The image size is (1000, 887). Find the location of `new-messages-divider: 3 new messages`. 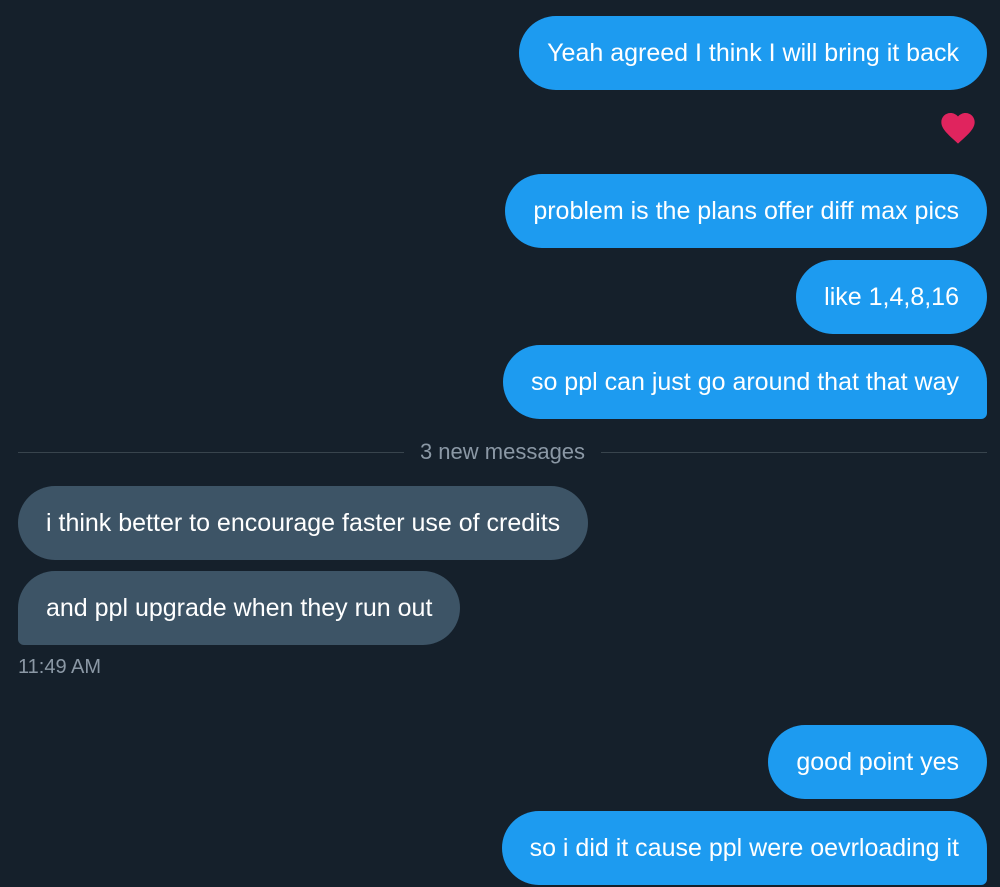

new-messages-divider: 3 new messages is located at coordinates (502, 452).